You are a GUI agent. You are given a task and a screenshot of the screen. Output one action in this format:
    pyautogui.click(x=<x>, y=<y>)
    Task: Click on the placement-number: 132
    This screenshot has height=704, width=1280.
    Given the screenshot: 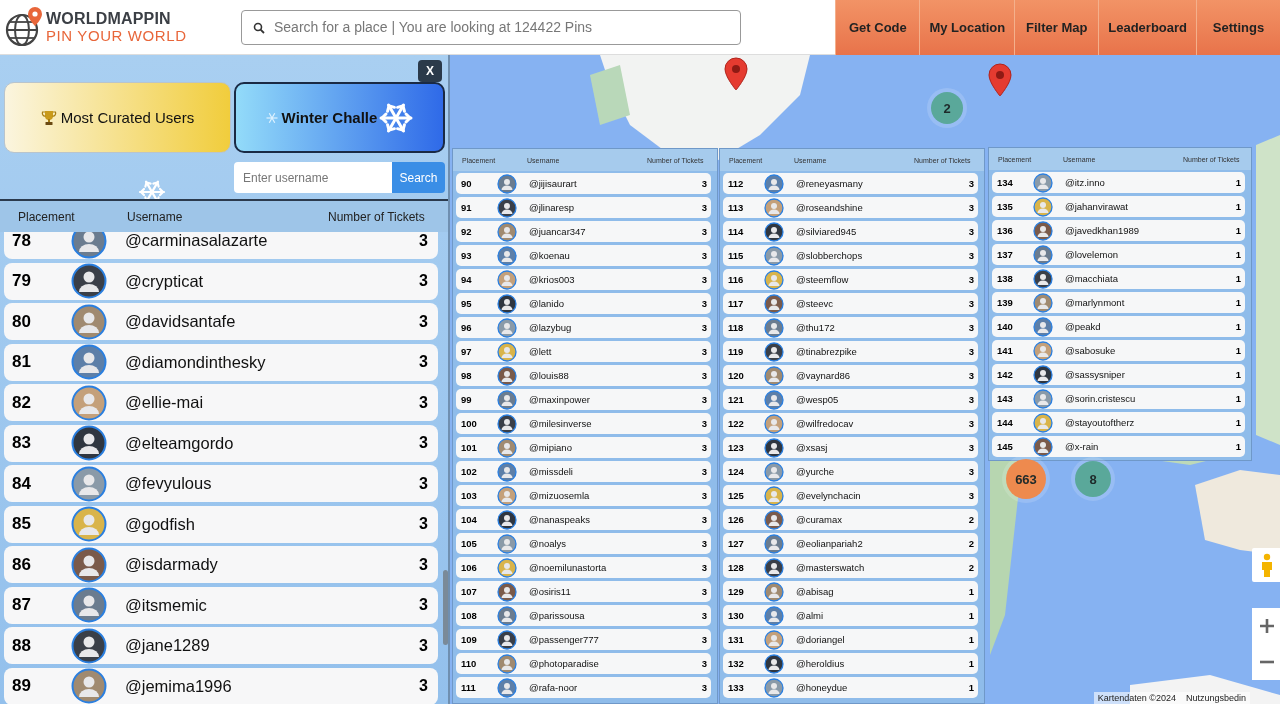 What is the action you would take?
    pyautogui.click(x=736, y=663)
    